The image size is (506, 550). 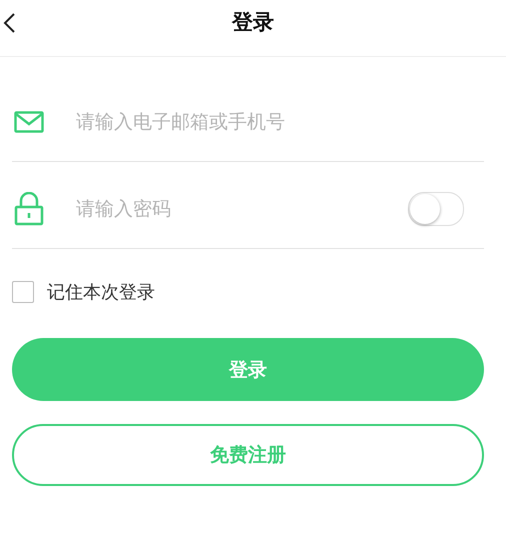 What do you see at coordinates (279, 122) in the screenshot?
I see `account-field: 请输入电子邮箱或手机号` at bounding box center [279, 122].